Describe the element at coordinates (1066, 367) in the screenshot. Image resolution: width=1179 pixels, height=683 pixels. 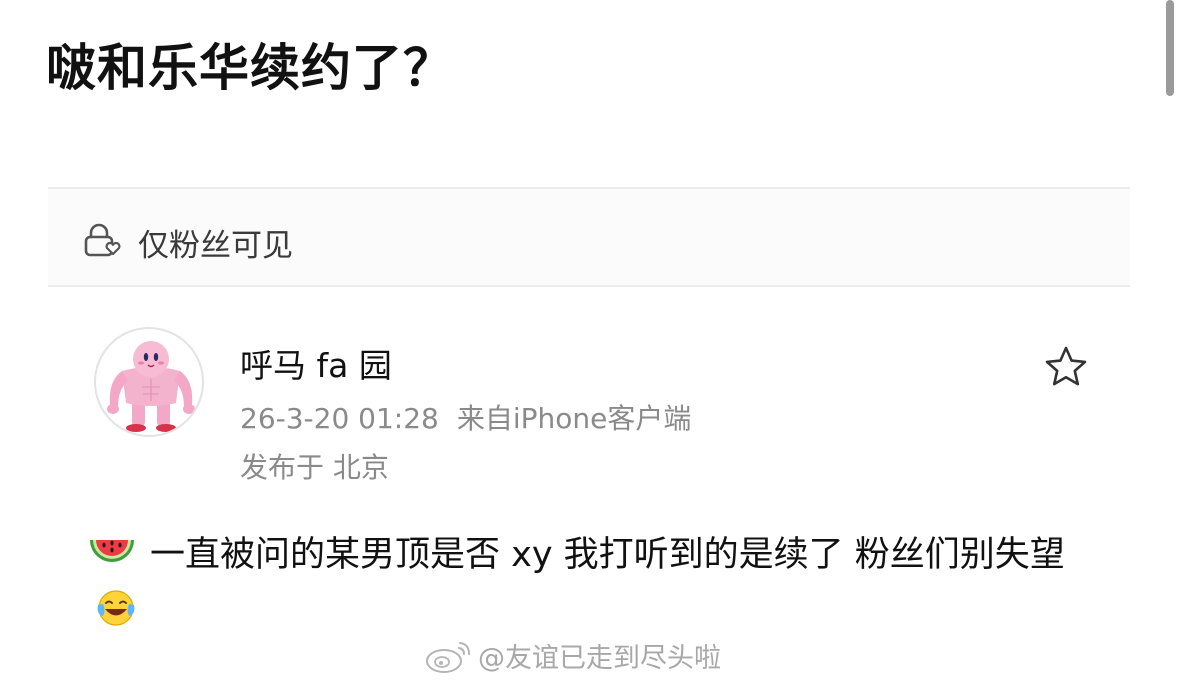
I see `star-icon` at that location.